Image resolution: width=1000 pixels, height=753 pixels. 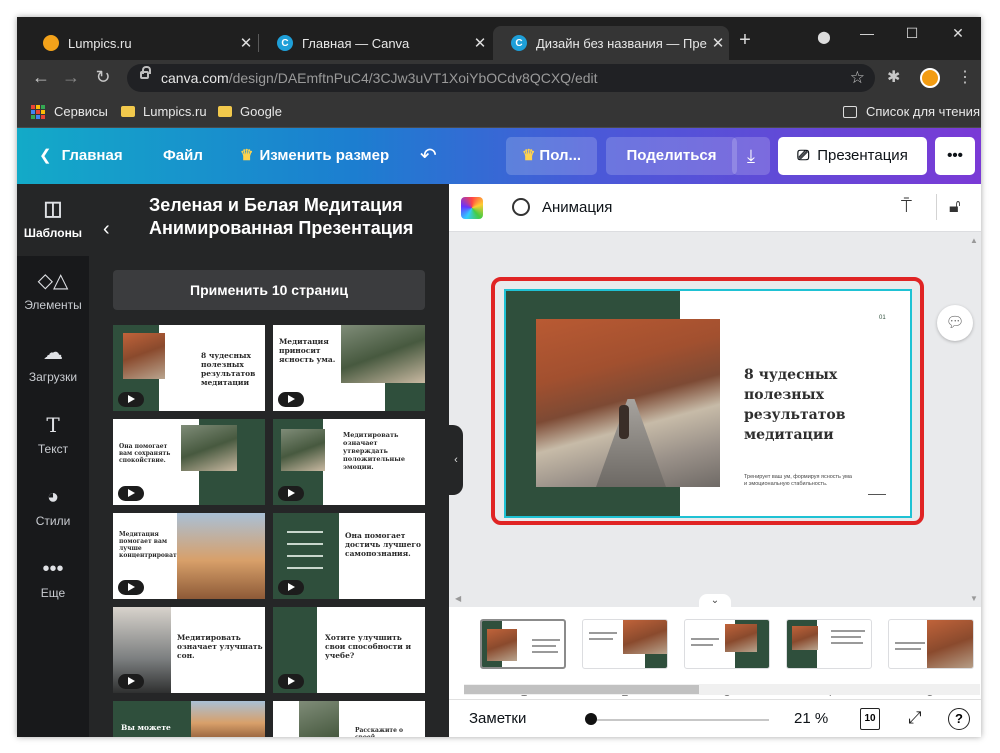 What do you see at coordinates (314, 156) in the screenshot?
I see `resize-button: ♛ Изменить размер` at bounding box center [314, 156].